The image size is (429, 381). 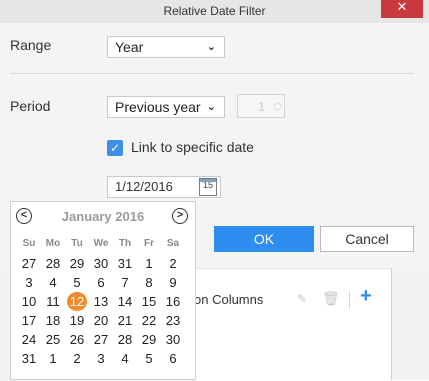 What do you see at coordinates (173, 320) in the screenshot?
I see `calendar-day: 23` at bounding box center [173, 320].